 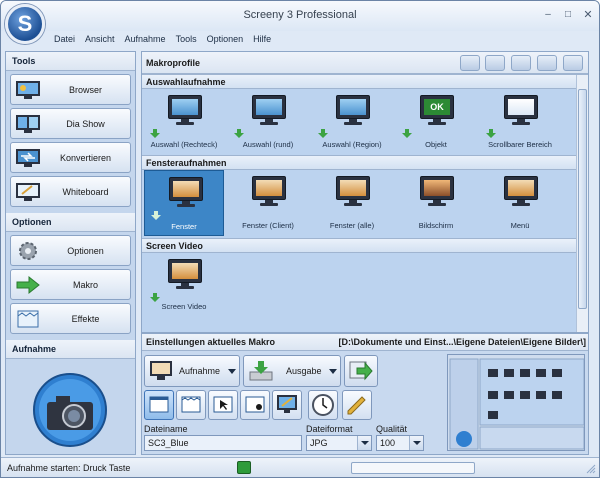 I want to click on menu-datei: Datei, so click(x=64, y=40).